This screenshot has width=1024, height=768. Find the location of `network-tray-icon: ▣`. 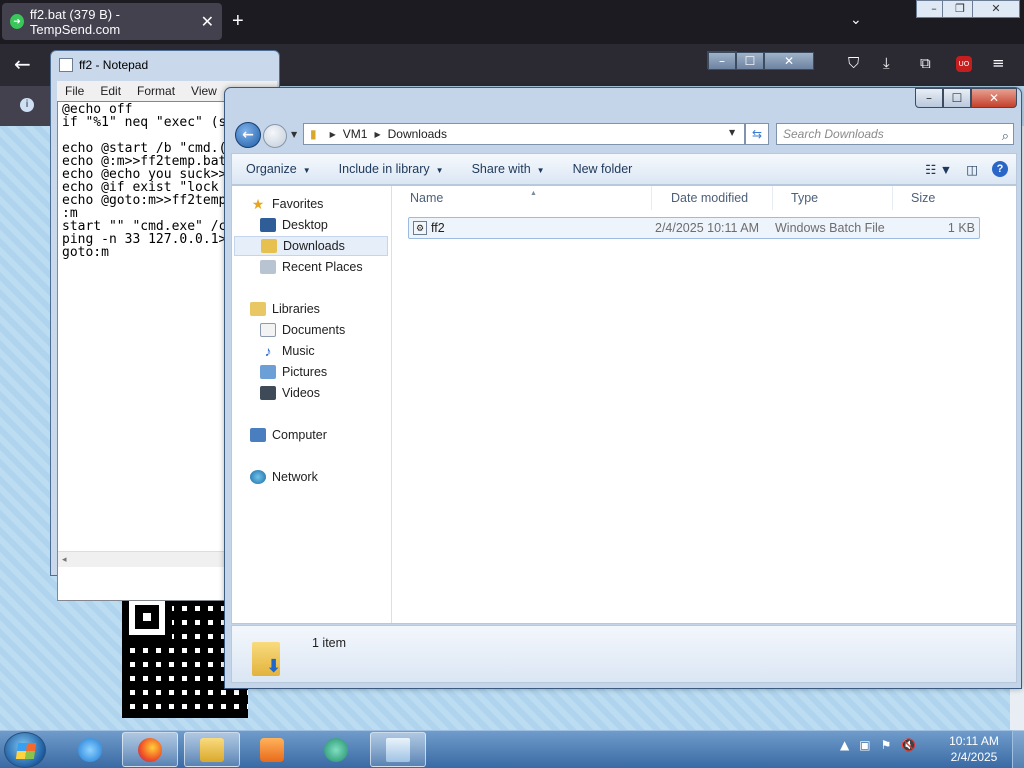

network-tray-icon: ▣ is located at coordinates (864, 745).